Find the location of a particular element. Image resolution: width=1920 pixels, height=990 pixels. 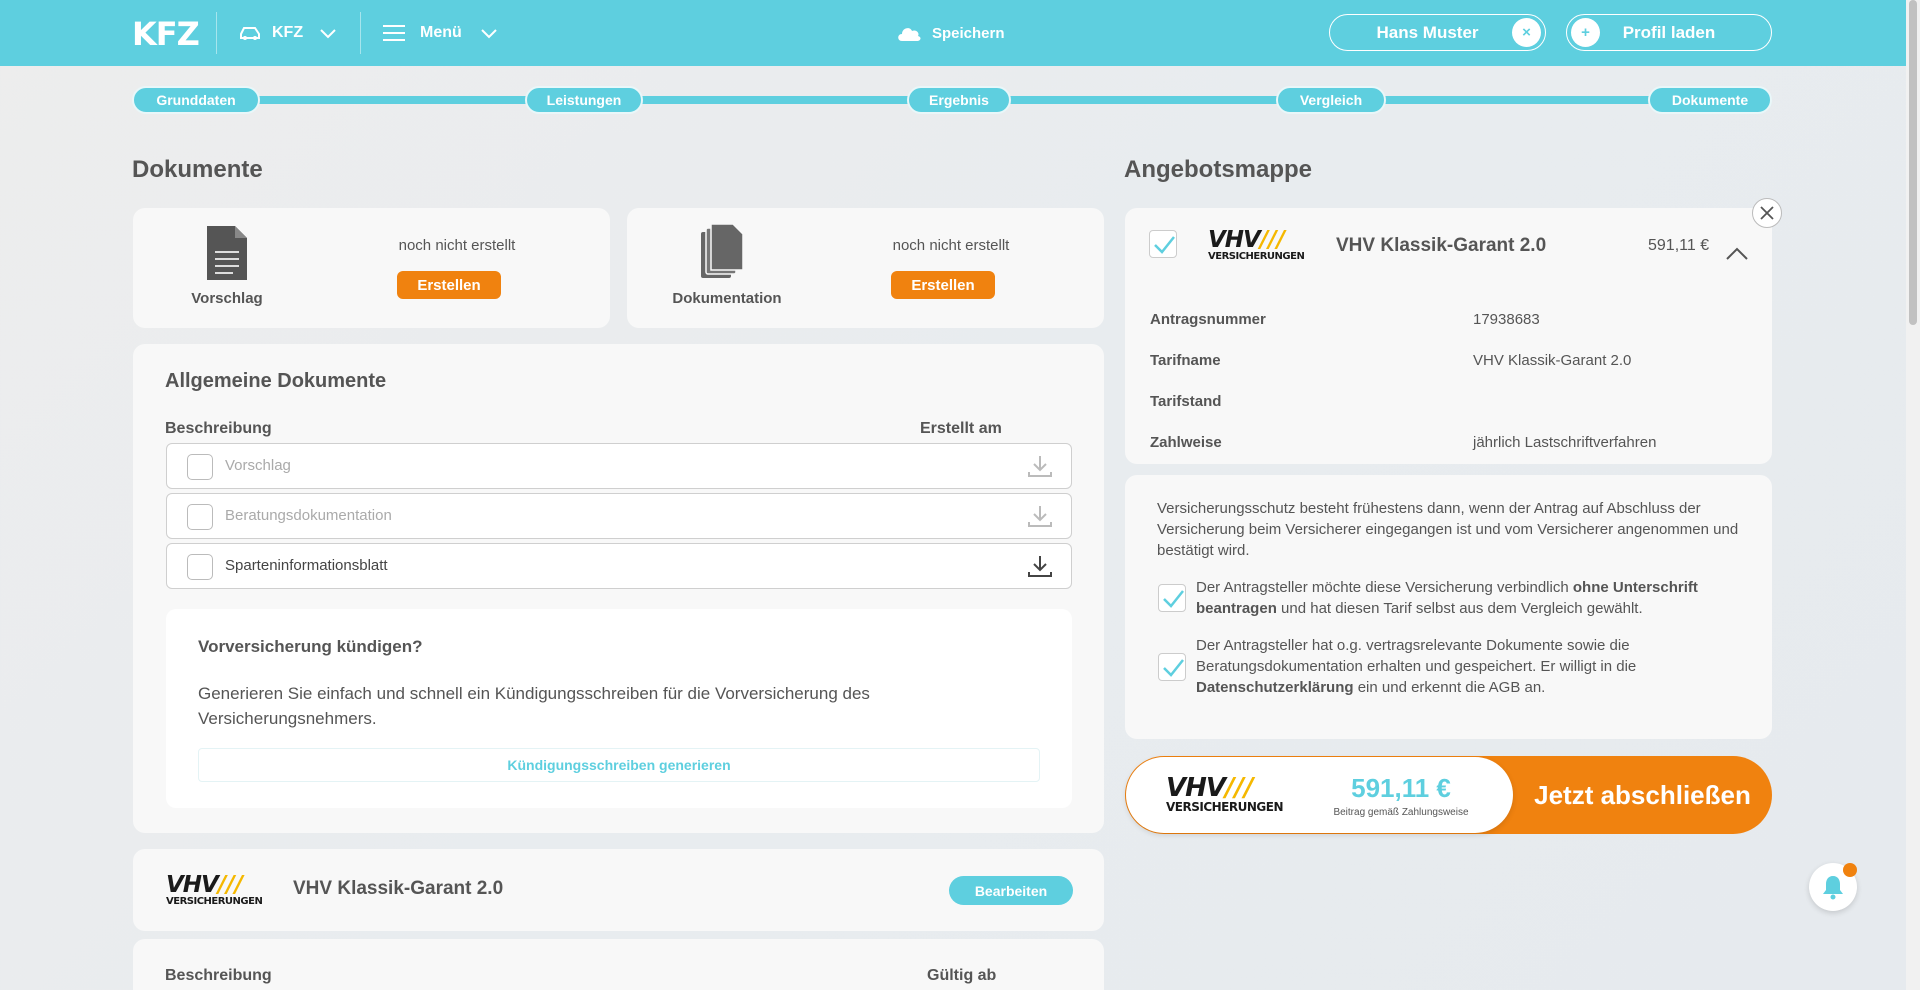

complete-now-button: Jetzt abschließen is located at coordinates (1642, 795).